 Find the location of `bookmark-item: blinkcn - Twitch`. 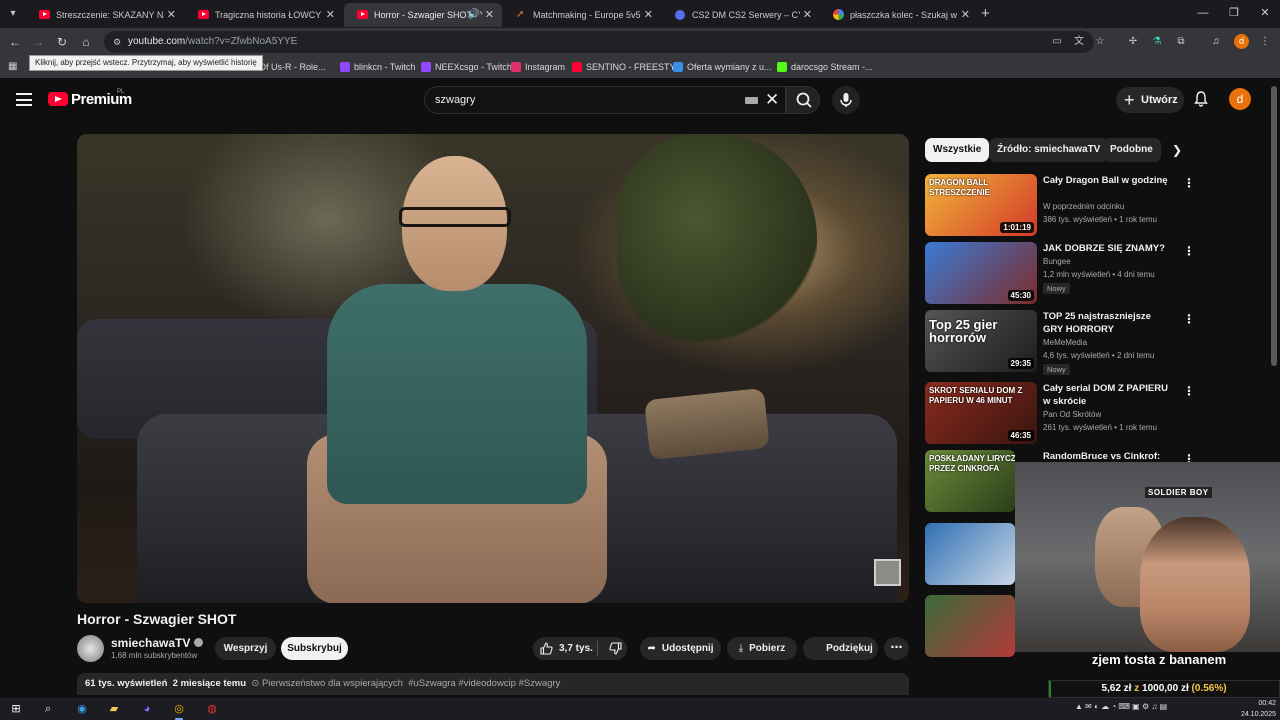

bookmark-item: blinkcn - Twitch is located at coordinates (377, 67).